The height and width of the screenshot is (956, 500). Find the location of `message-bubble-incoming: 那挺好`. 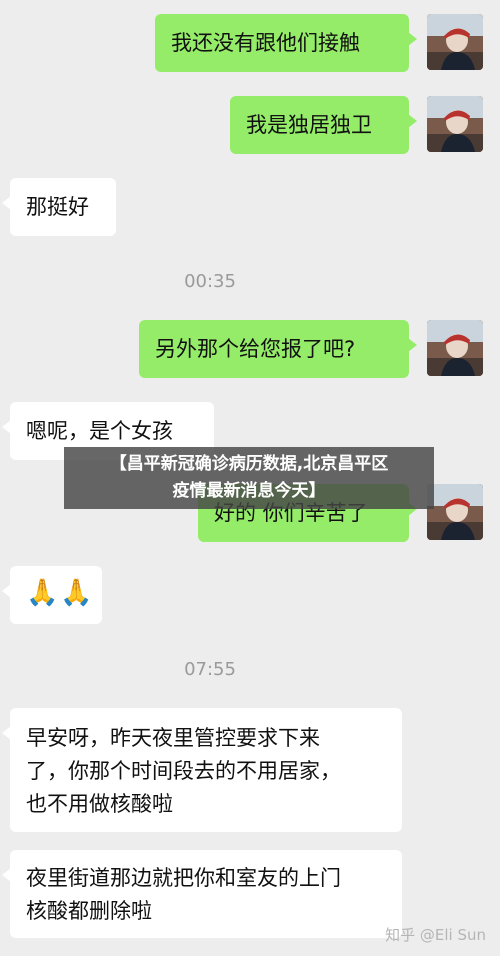

message-bubble-incoming: 那挺好 is located at coordinates (59, 207).